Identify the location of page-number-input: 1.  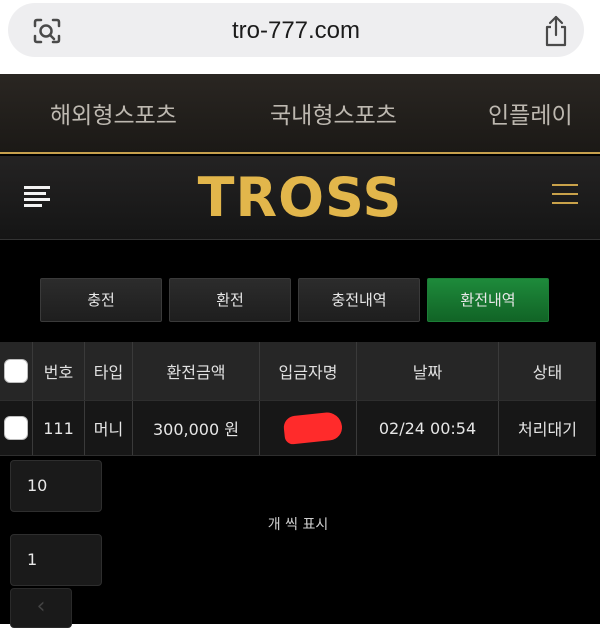
(56, 560).